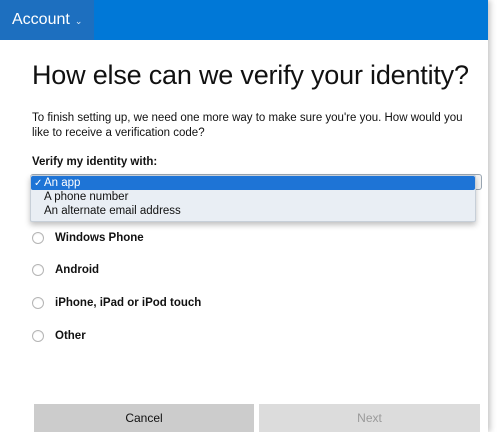 Image resolution: width=498 pixels, height=432 pixels. I want to click on radio-iphone: iPhone, iPad or iPod touch, so click(116, 303).